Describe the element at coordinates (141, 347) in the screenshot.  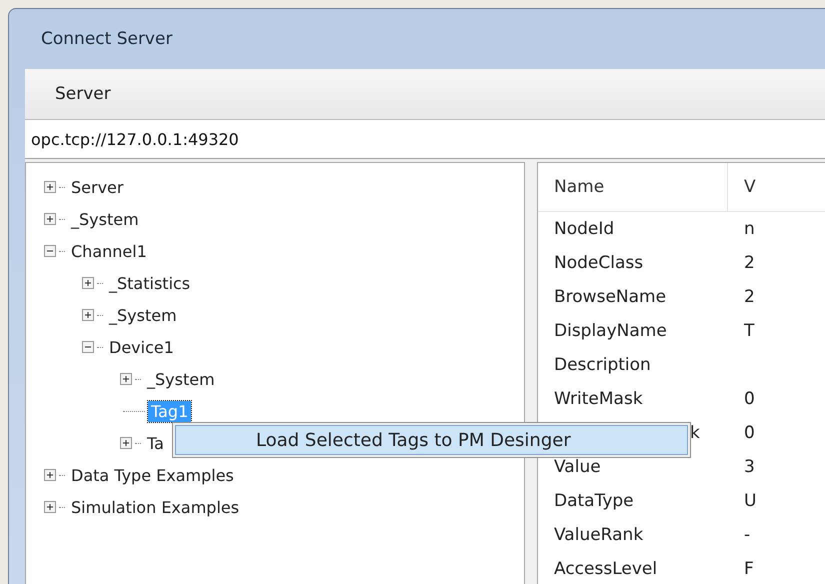
I see `tree-item: Device1` at that location.